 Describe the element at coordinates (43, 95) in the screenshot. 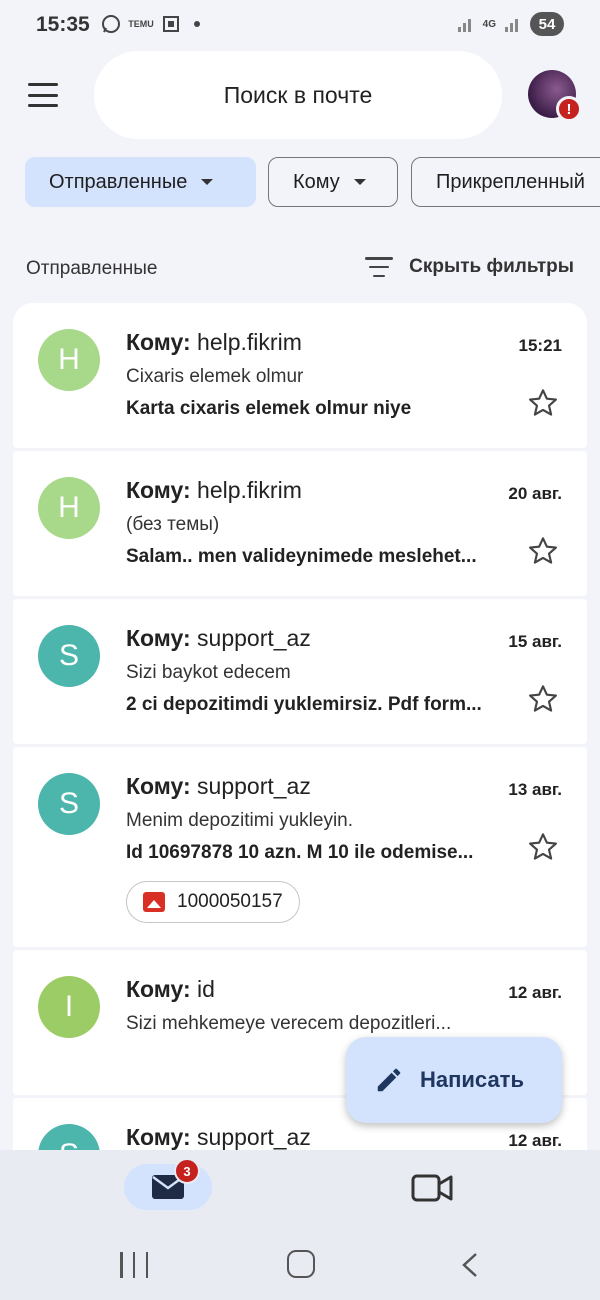

I see `menu-icon` at that location.